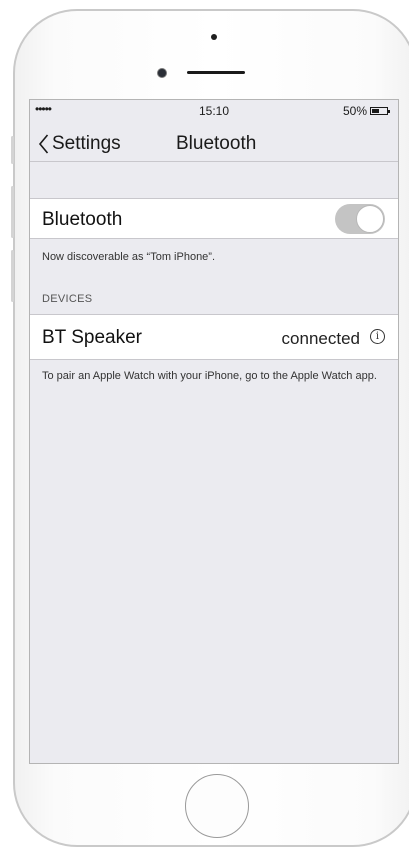 The width and height of the screenshot is (409, 855). What do you see at coordinates (377, 336) in the screenshot?
I see `info-icon: i` at bounding box center [377, 336].